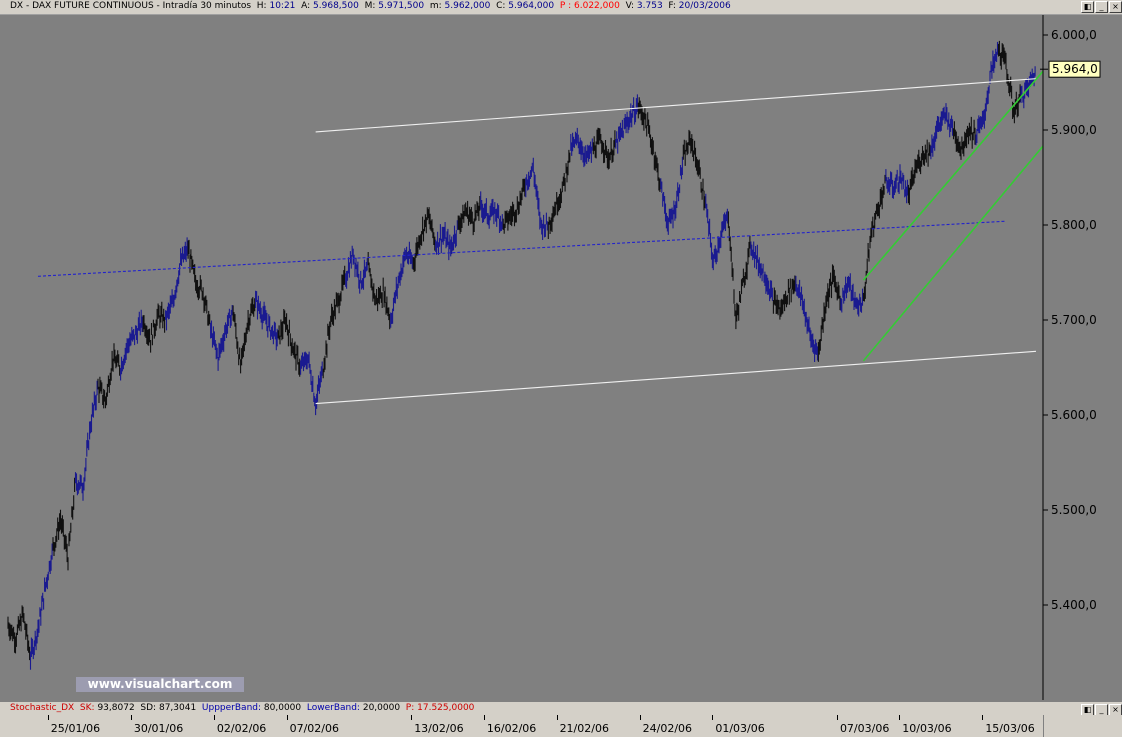 The image size is (1122, 737). What do you see at coordinates (207, 6) in the screenshot?
I see `interval: Intradía 30 minutos` at bounding box center [207, 6].